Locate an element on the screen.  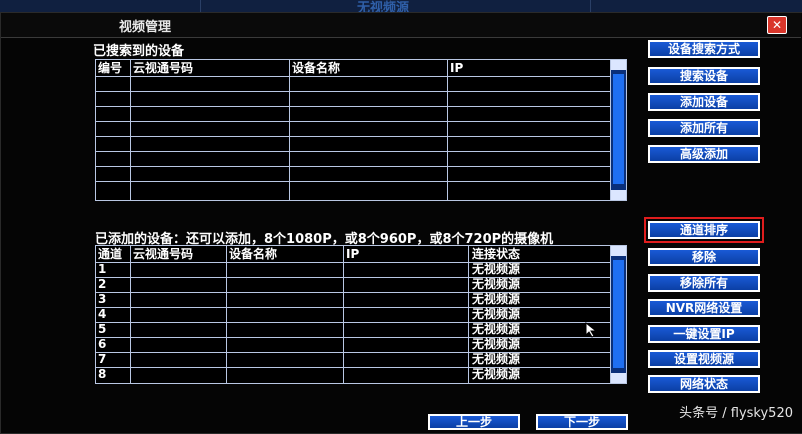
remove-button: 移除 is located at coordinates (704, 257).